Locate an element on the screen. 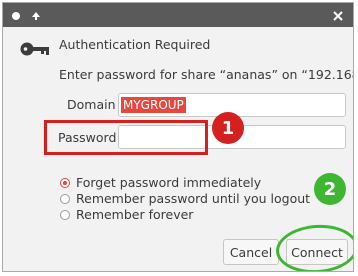  title-bar is located at coordinates (178, 15).